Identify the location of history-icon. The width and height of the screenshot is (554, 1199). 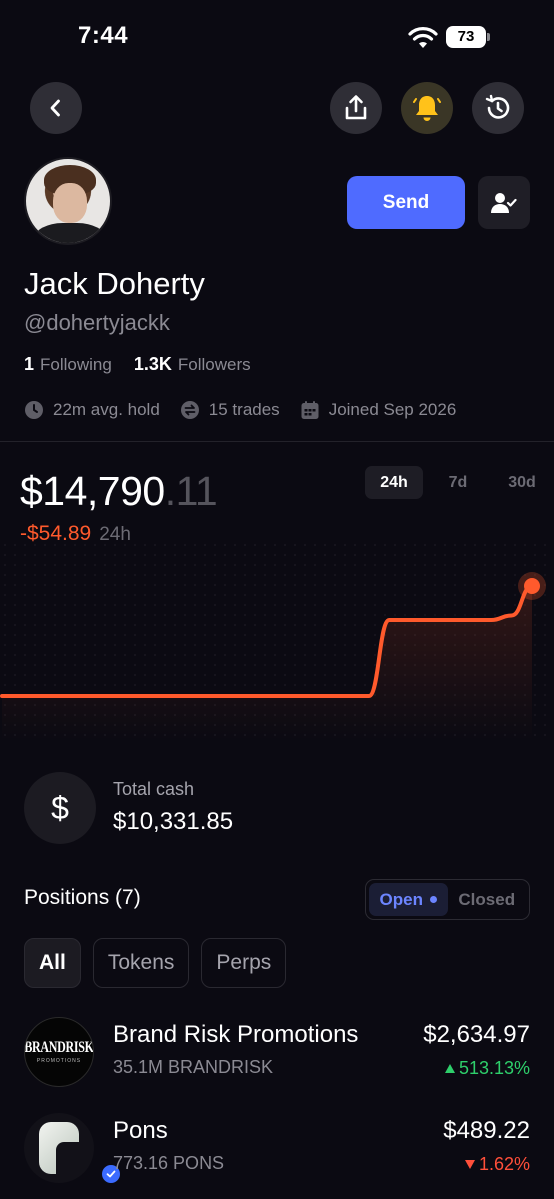
(497, 106).